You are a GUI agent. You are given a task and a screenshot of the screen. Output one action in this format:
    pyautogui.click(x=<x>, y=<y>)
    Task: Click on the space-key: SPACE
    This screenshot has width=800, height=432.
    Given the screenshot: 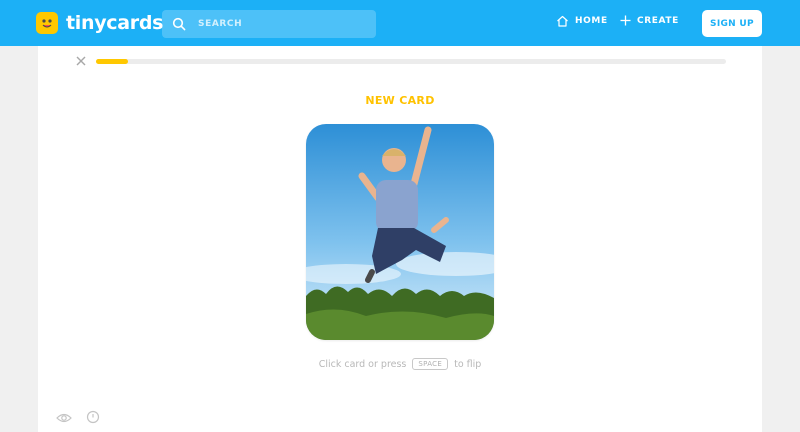 What is the action you would take?
    pyautogui.click(x=430, y=364)
    